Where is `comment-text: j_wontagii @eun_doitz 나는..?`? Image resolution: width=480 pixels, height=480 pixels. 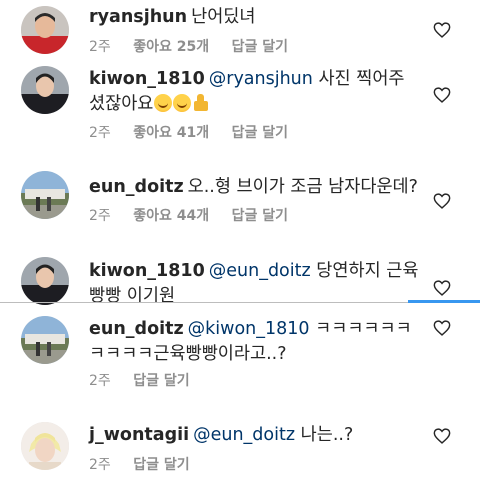
comment-text: j_wontagii @eun_doitz 나는..? is located at coordinates (254, 435).